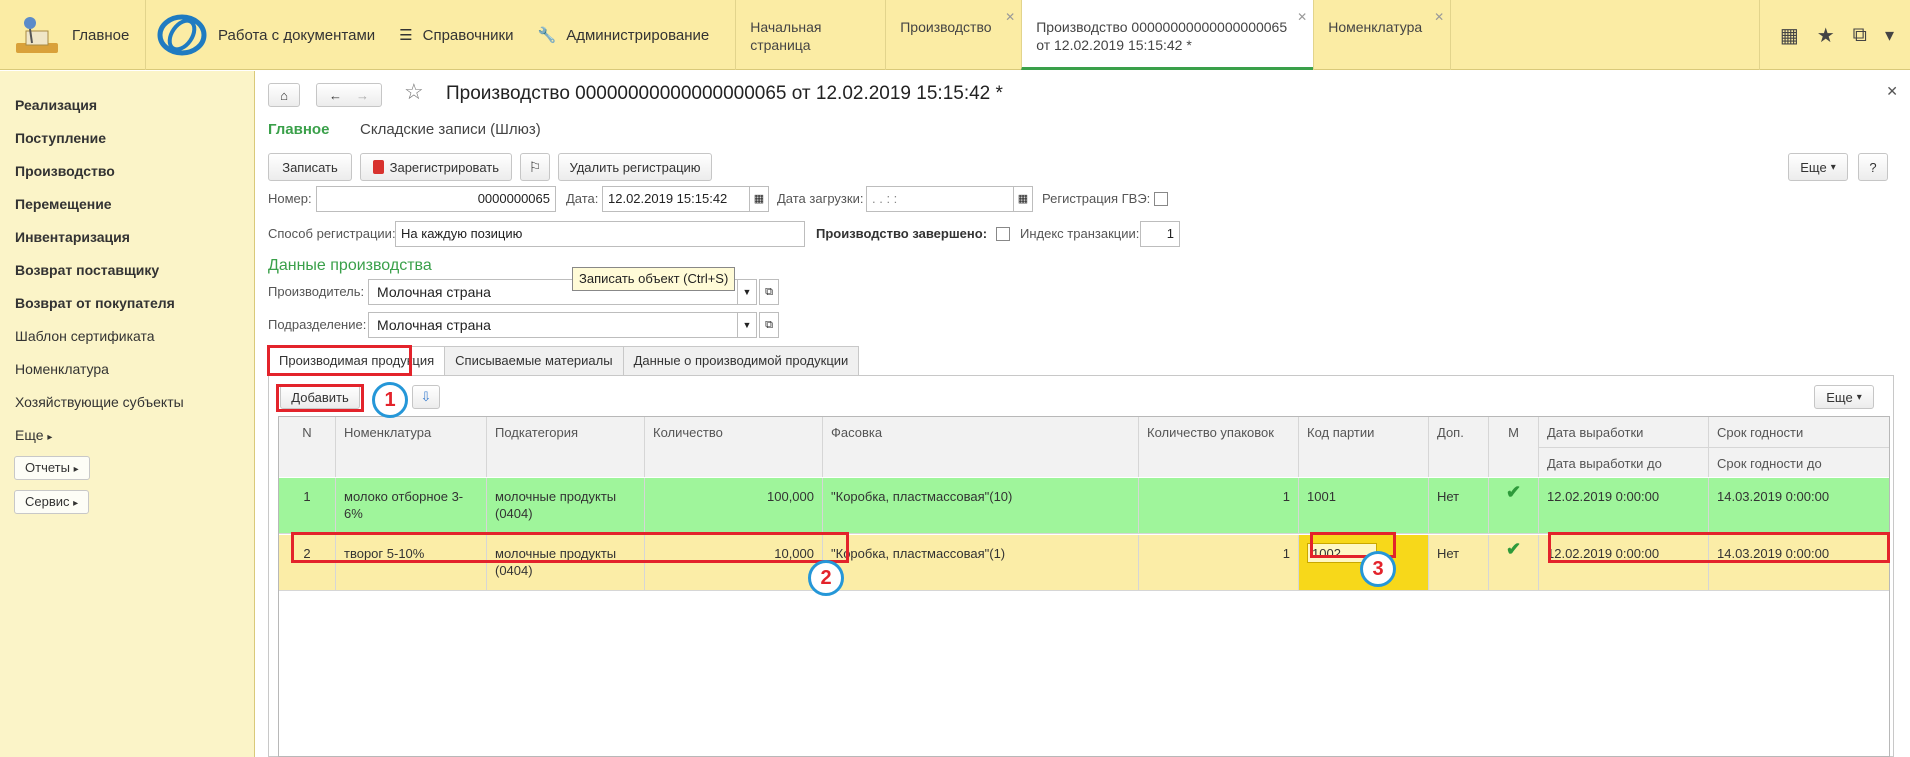 The width and height of the screenshot is (1910, 757). What do you see at coordinates (1219, 562) in the screenshot?
I see `cell-pack-count: 1` at bounding box center [1219, 562].